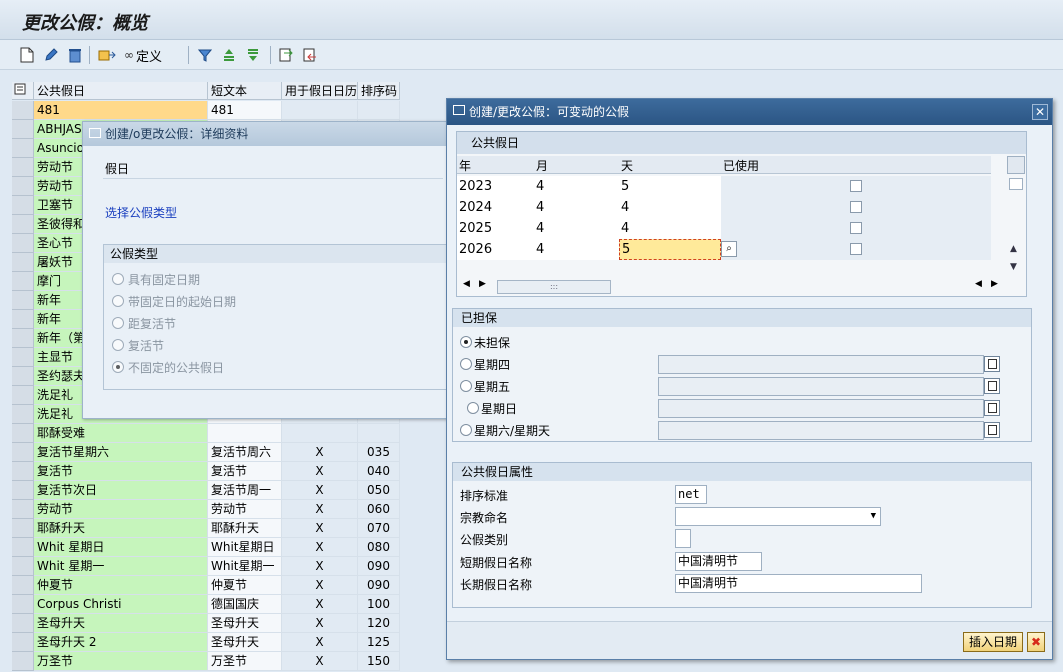 This screenshot has width=1063, height=672. I want to click on vertical-scrollbar-thumb, so click(1016, 184).